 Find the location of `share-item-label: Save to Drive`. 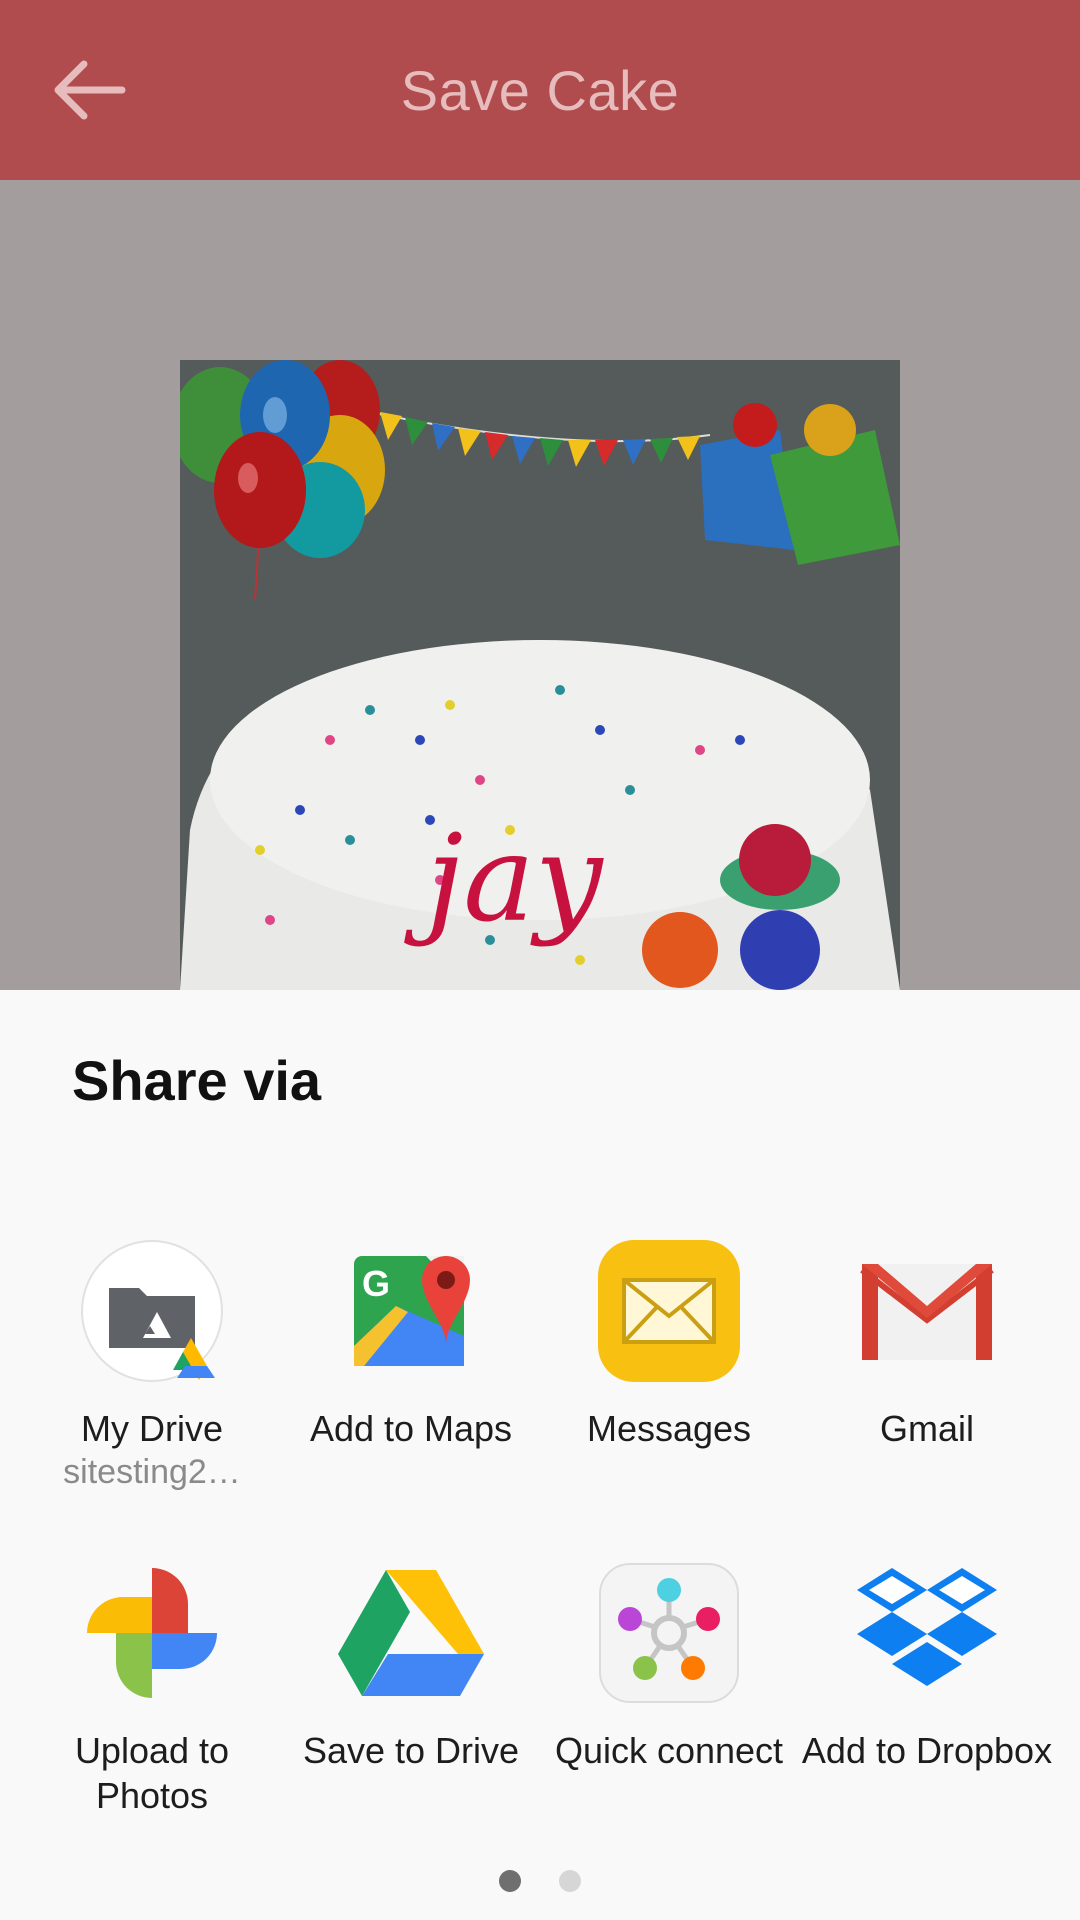

share-item-label: Save to Drive is located at coordinates (411, 1750).